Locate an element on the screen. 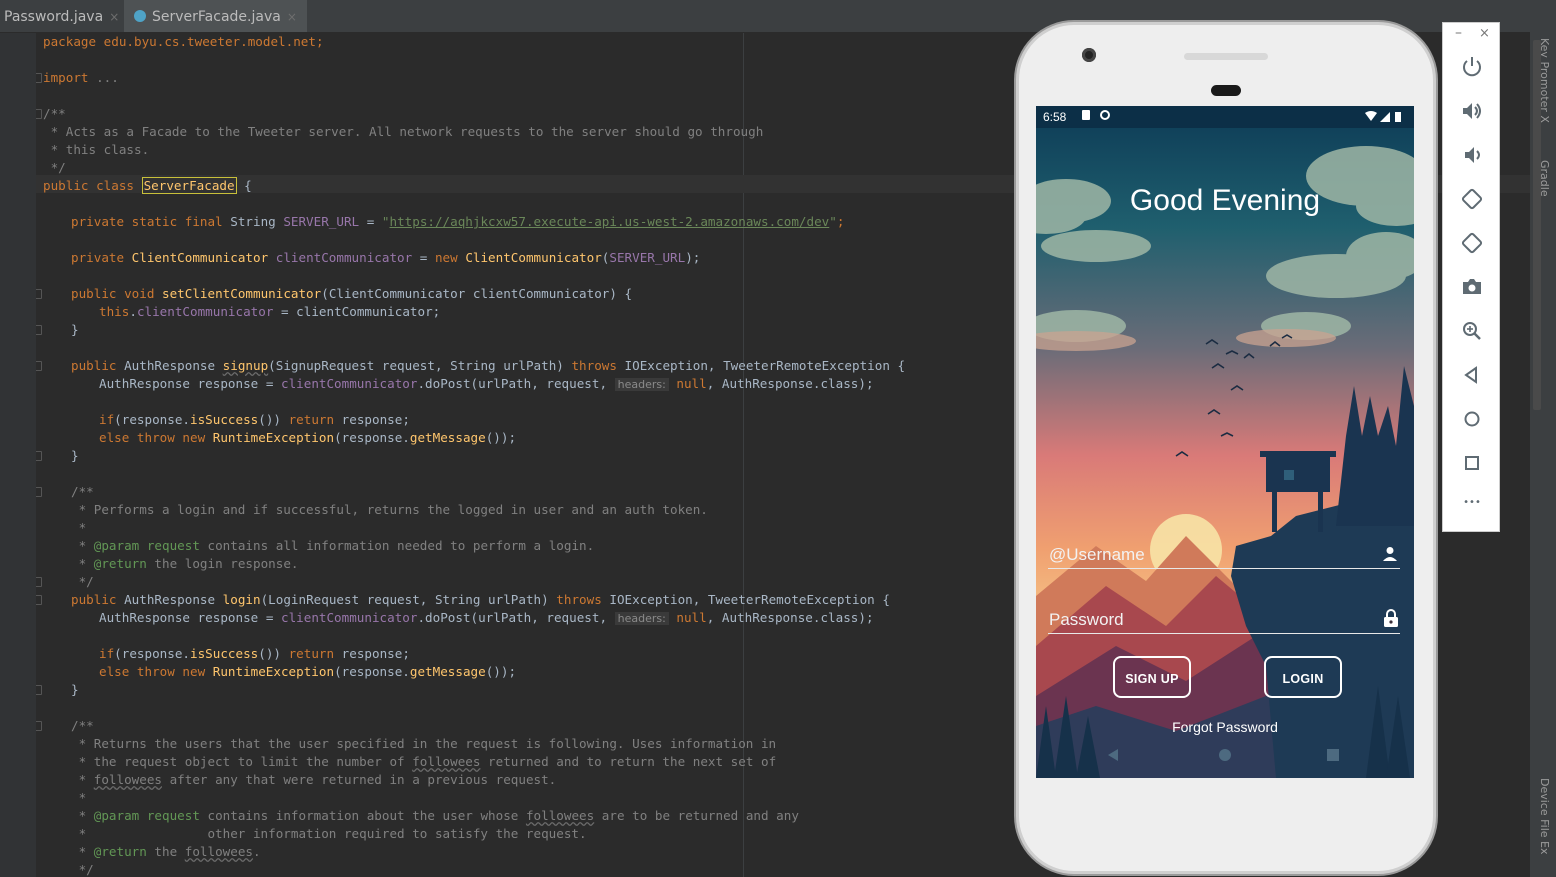 This screenshot has height=877, width=1556. forgot-password-link: Forgot Password is located at coordinates (1225, 727).